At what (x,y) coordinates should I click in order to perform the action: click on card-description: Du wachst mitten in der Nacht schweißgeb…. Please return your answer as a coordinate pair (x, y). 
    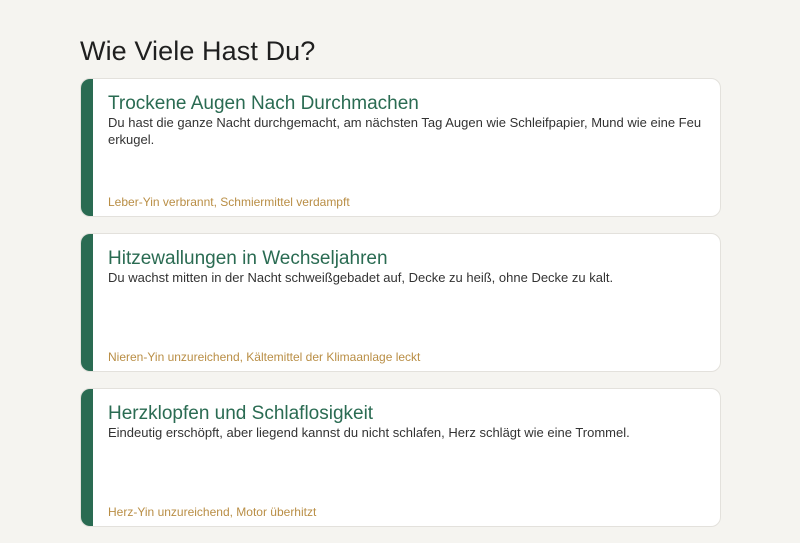
    Looking at the image, I should click on (361, 277).